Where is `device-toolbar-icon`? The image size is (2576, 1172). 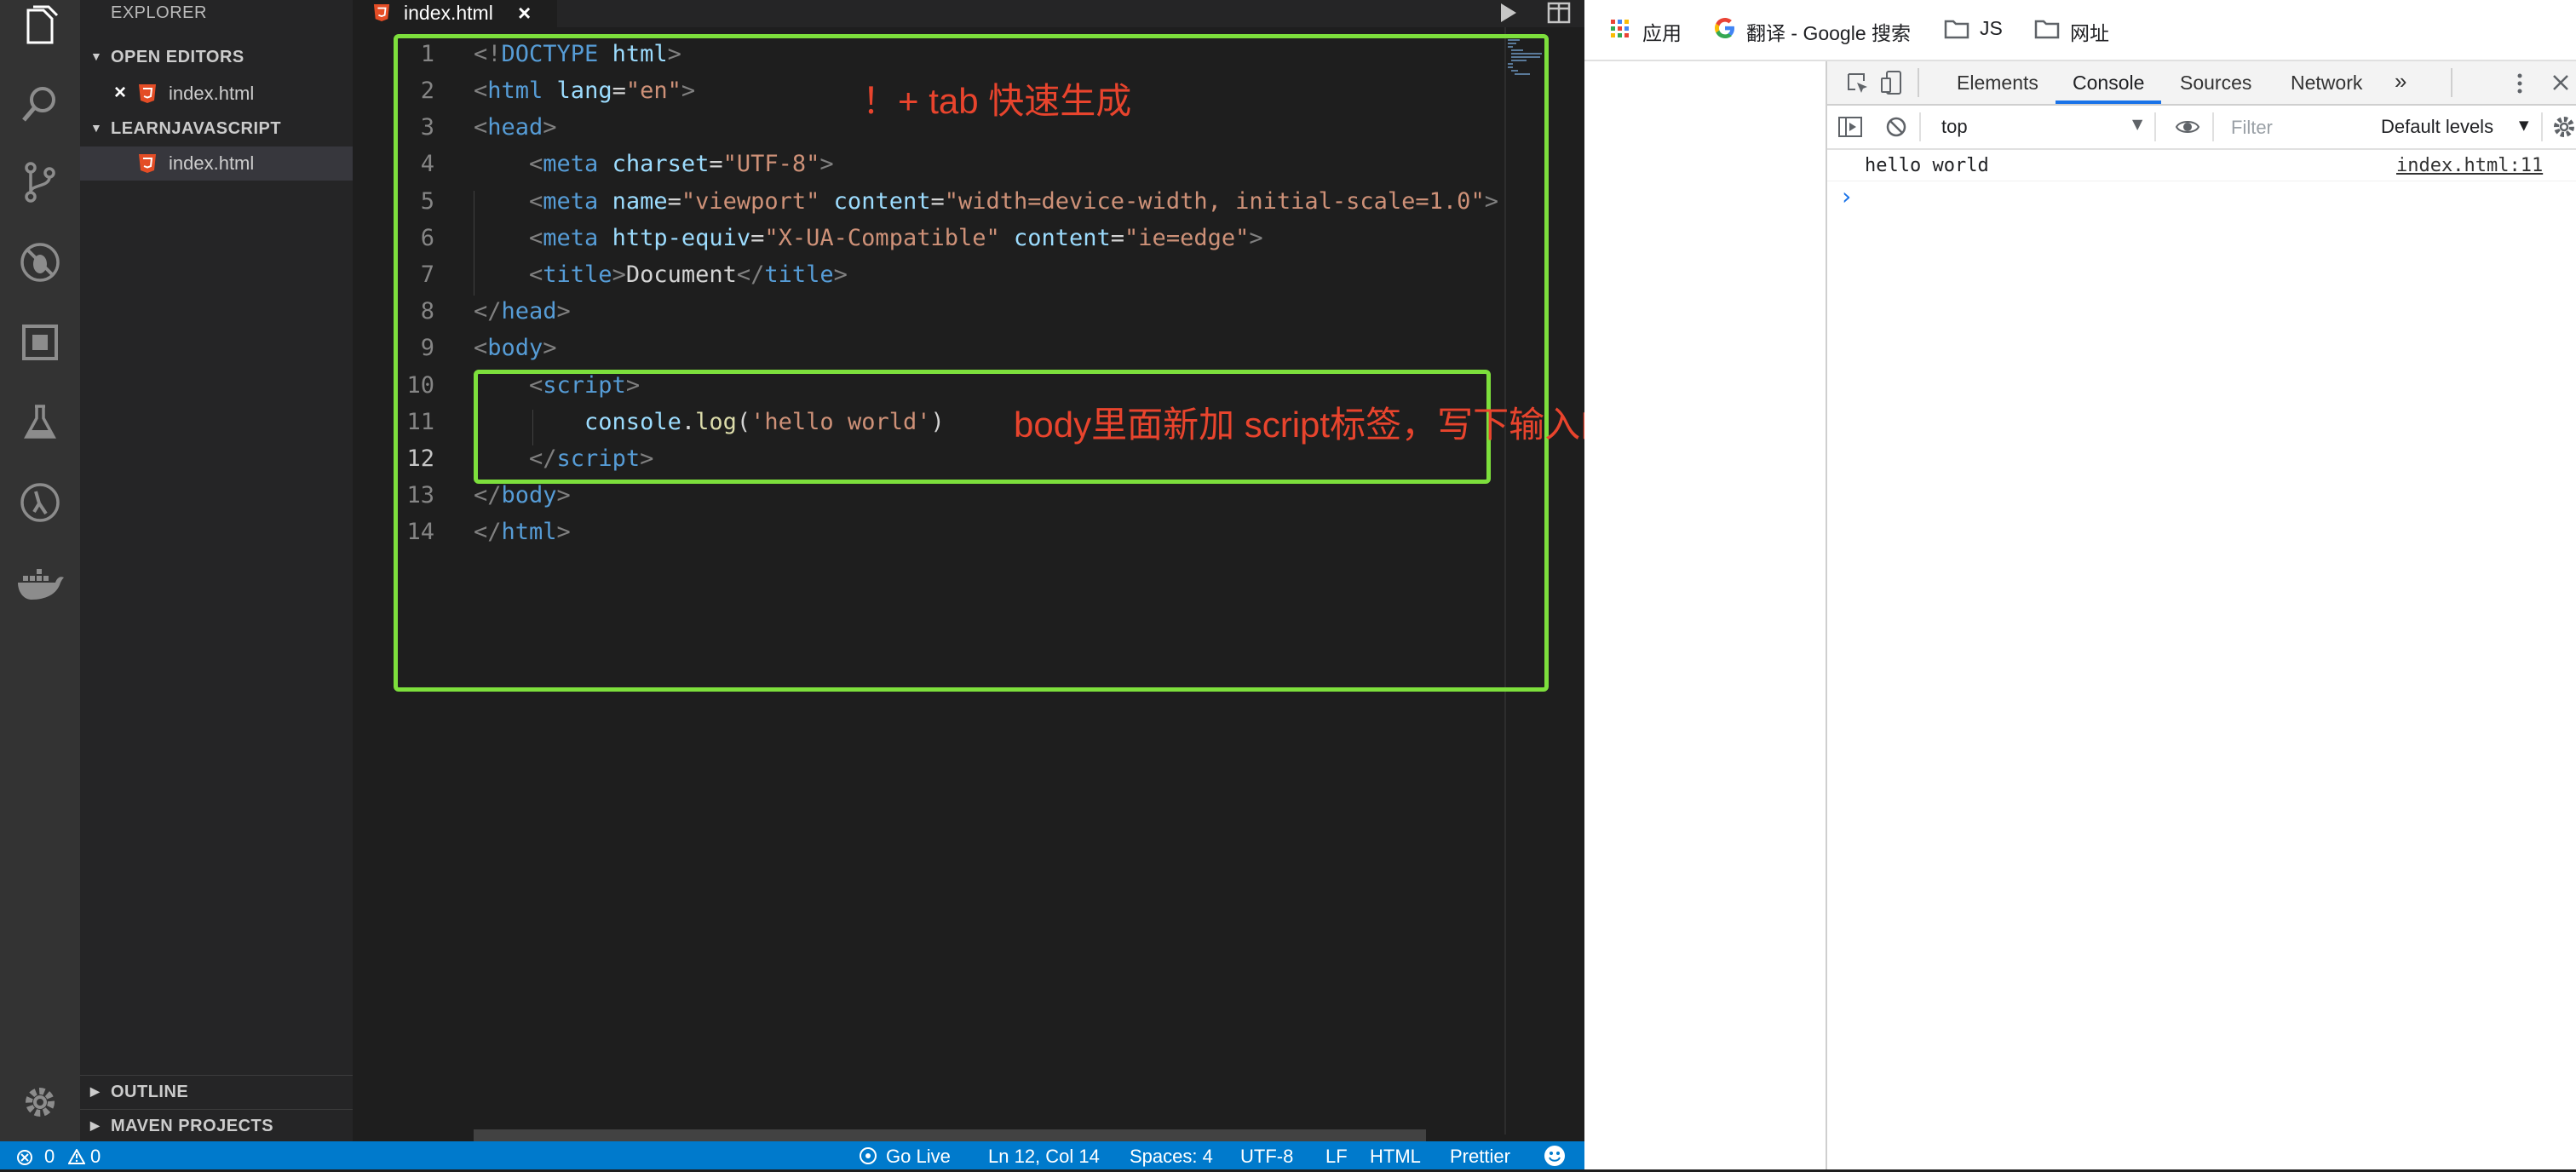 device-toolbar-icon is located at coordinates (1892, 84).